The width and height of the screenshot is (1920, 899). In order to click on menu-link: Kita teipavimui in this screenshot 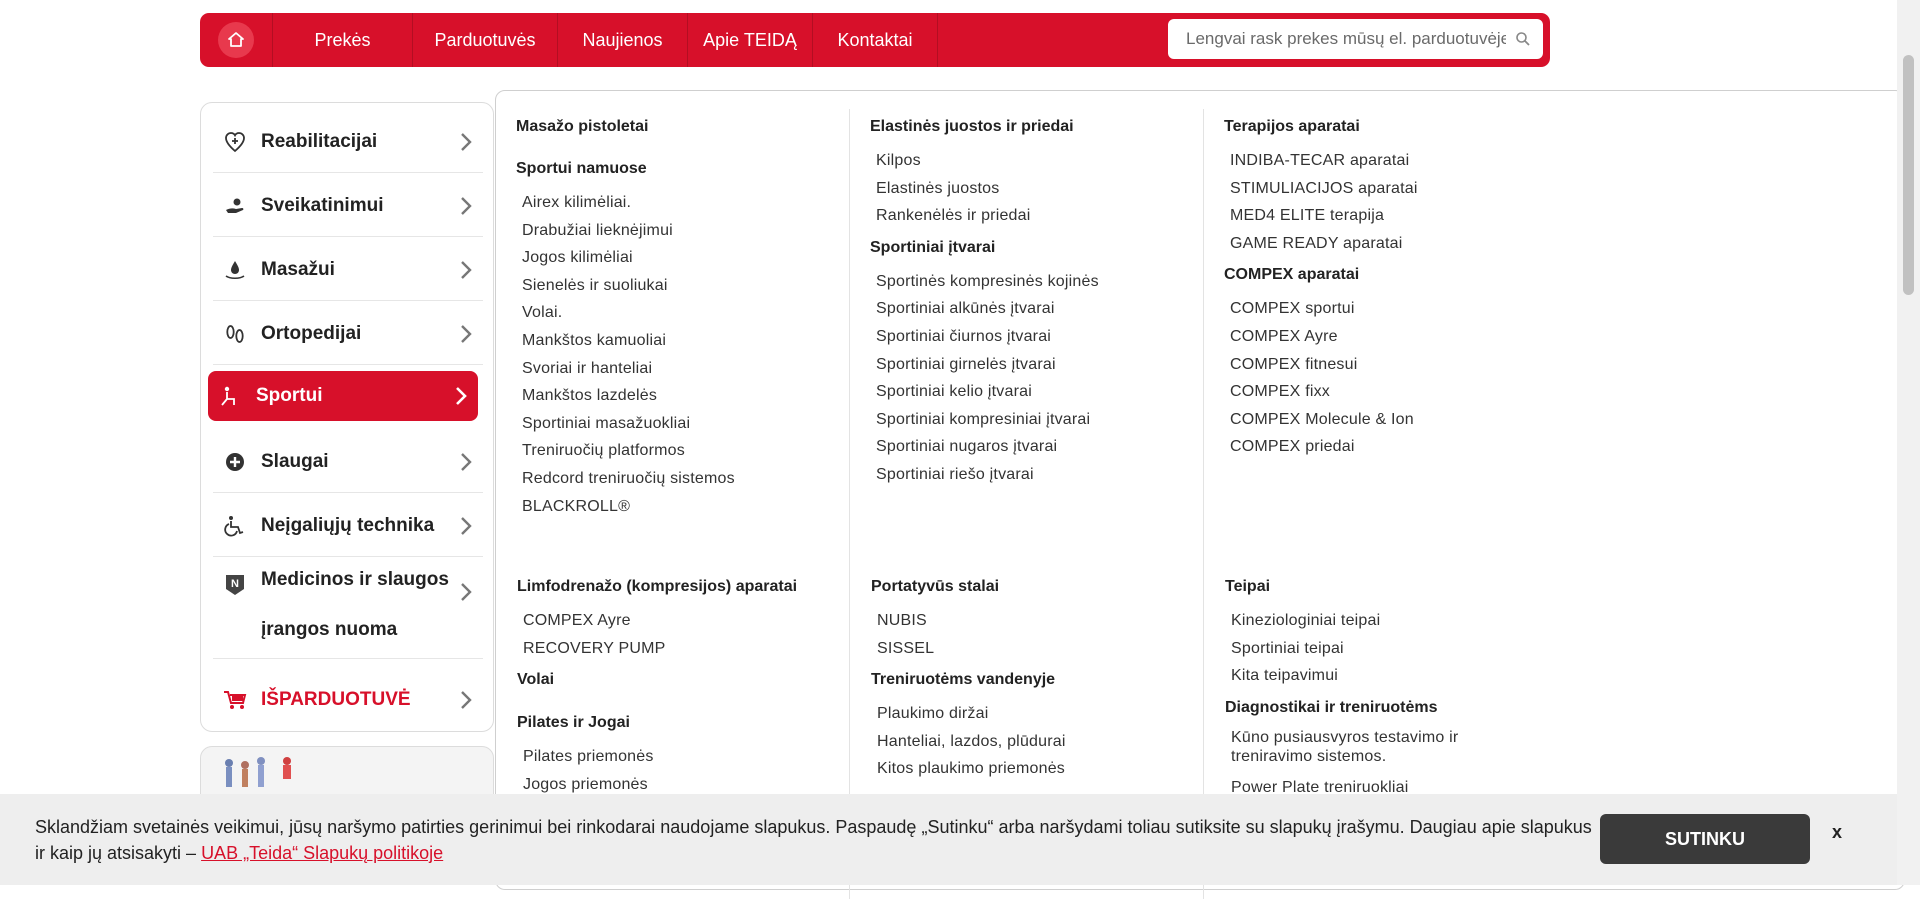, I will do `click(1365, 676)`.